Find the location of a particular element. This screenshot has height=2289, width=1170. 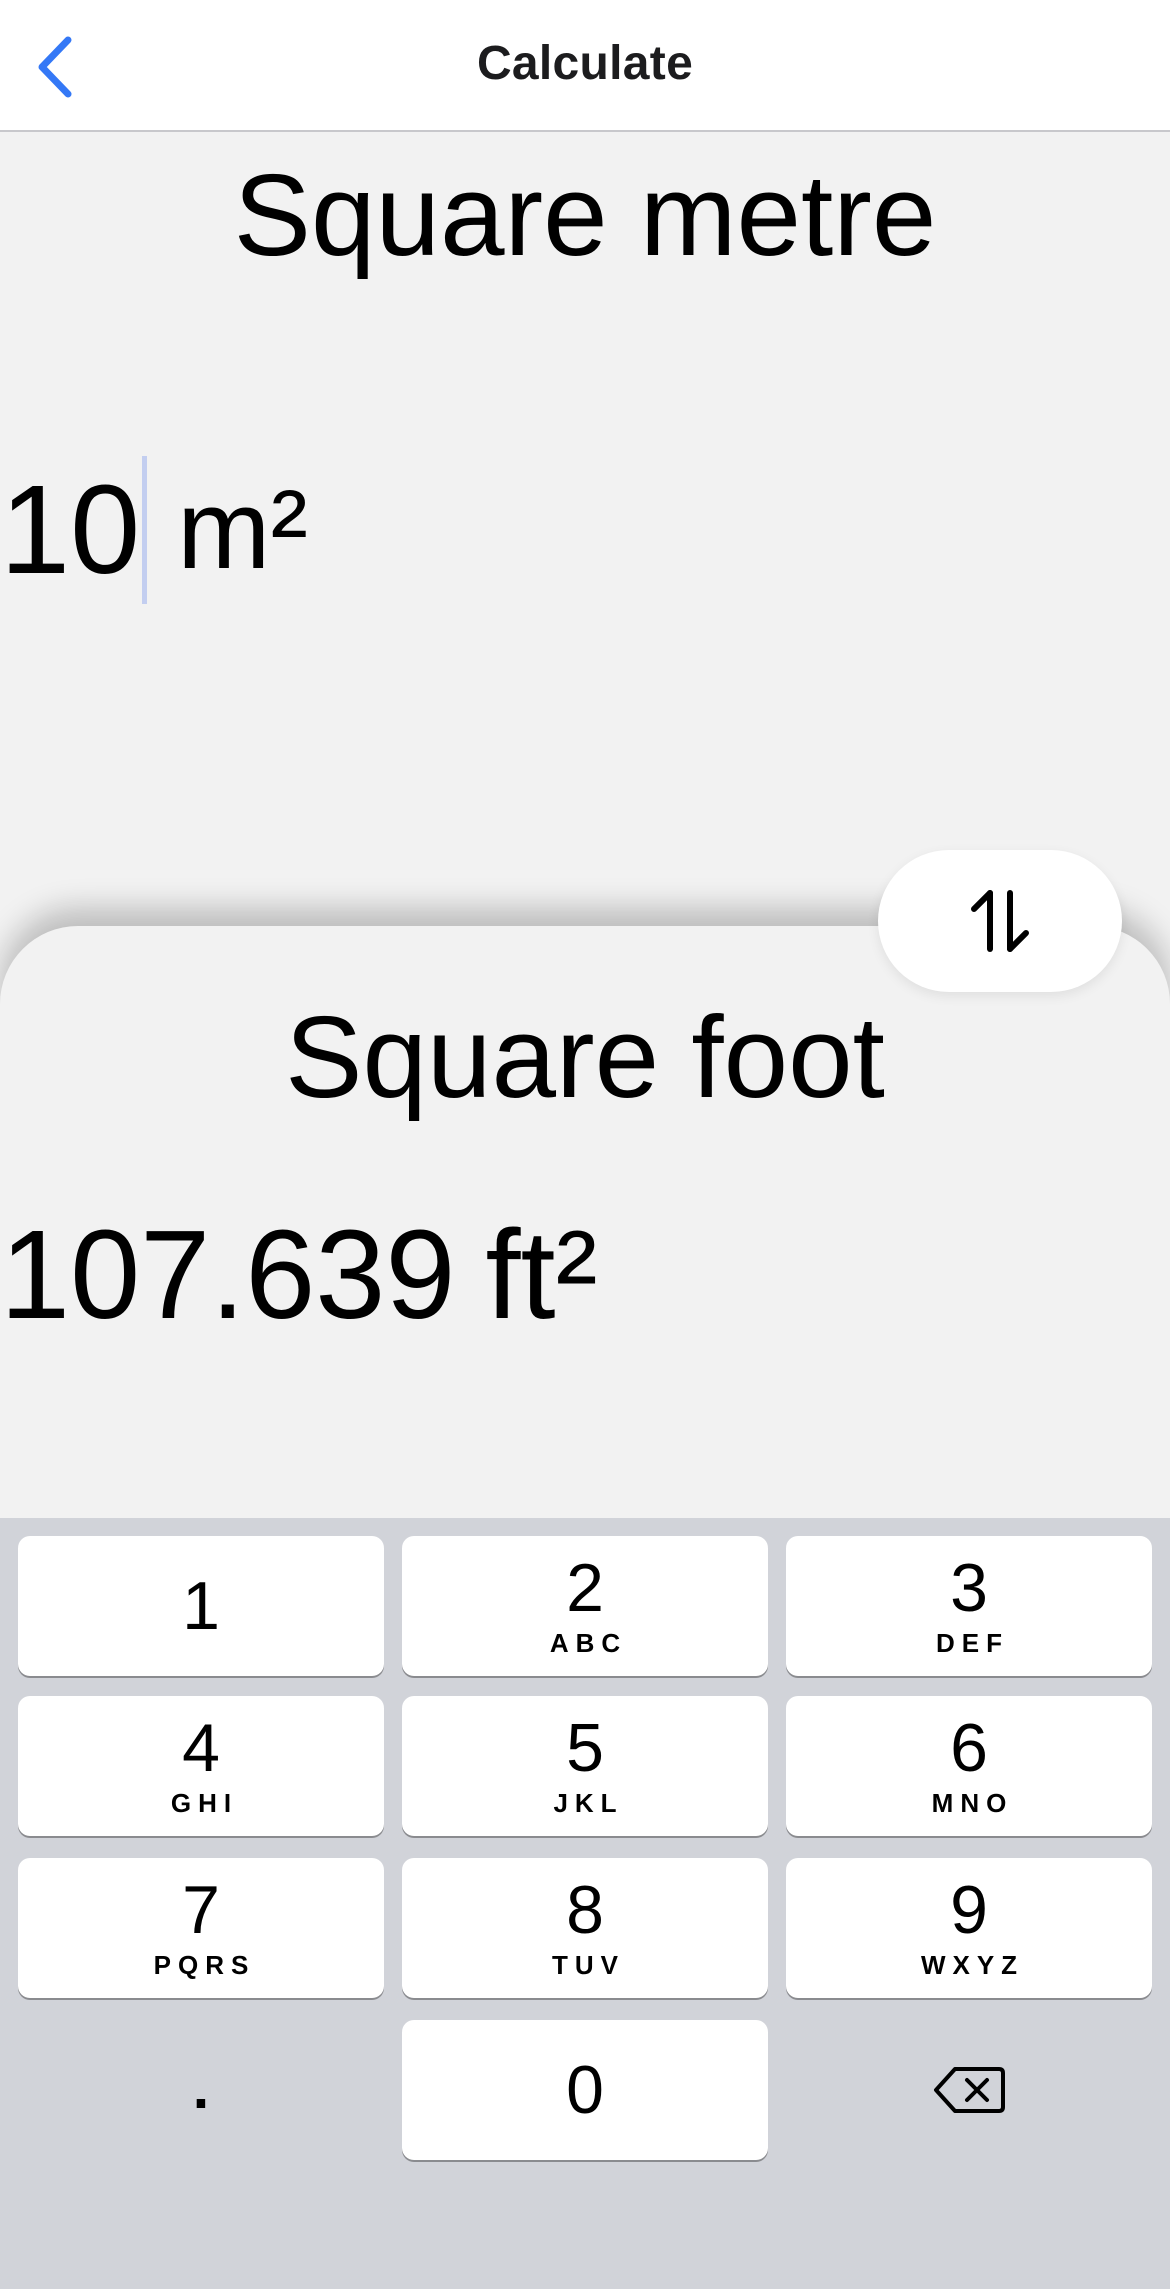

delete-button is located at coordinates (969, 2090).